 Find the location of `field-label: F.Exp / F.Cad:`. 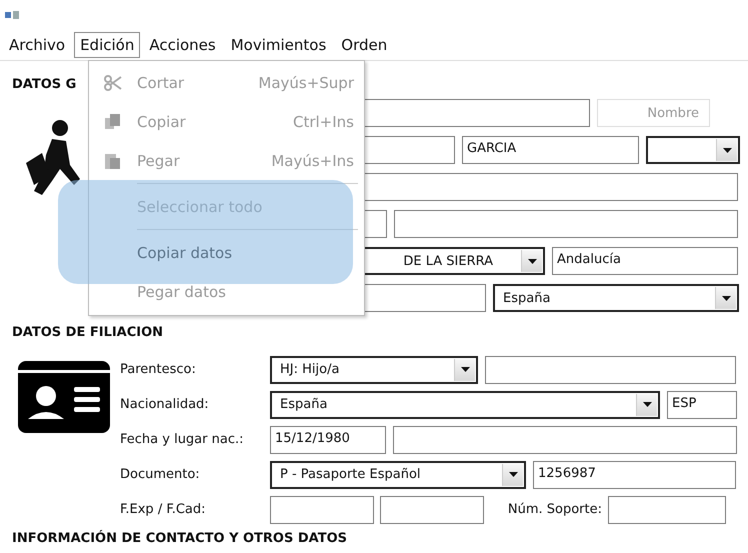

field-label: F.Exp / F.Cad: is located at coordinates (163, 509).